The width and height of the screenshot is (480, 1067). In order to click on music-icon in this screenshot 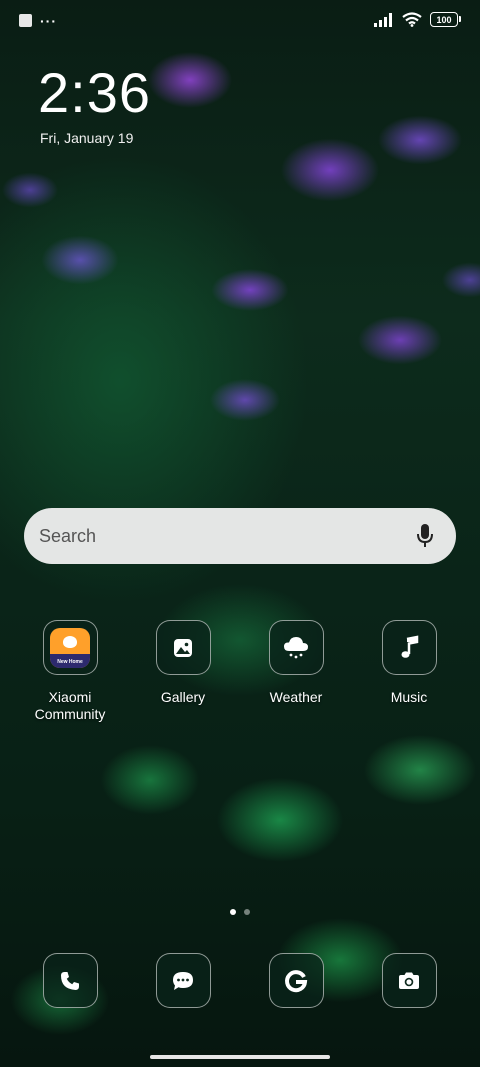, I will do `click(409, 647)`.